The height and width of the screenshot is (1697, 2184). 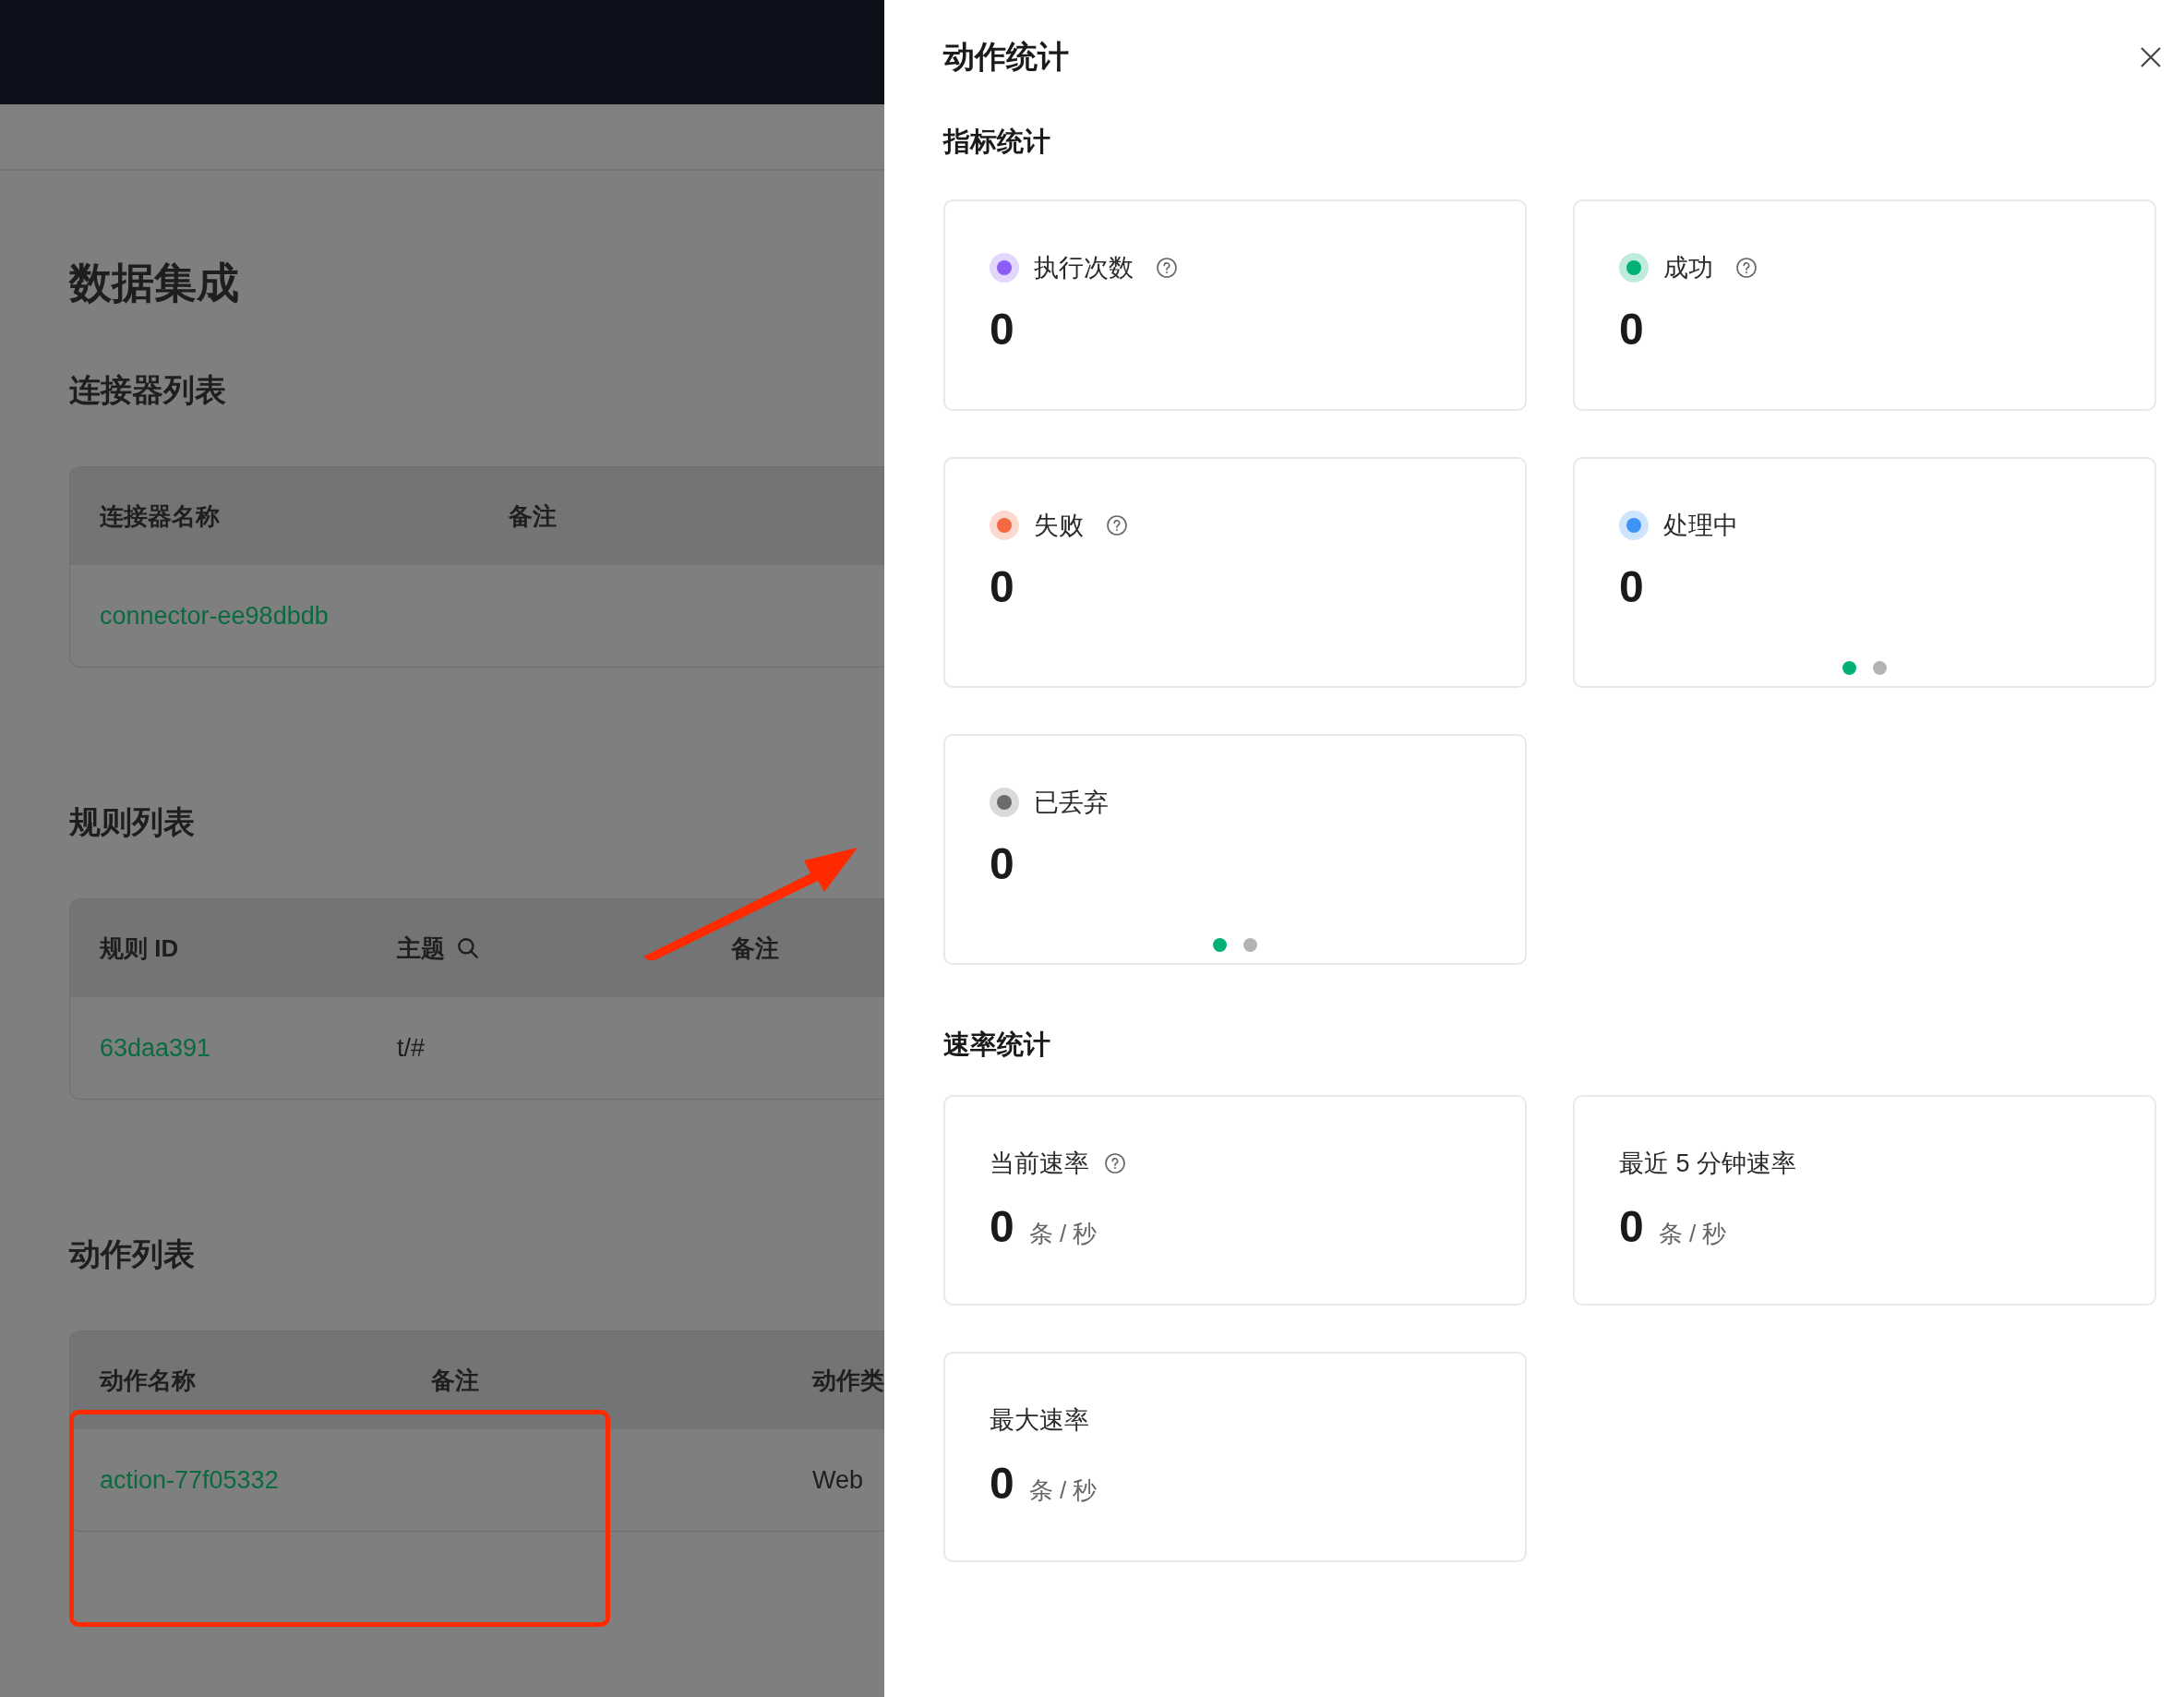 What do you see at coordinates (1700, 526) in the screenshot?
I see `metric-label: 处理中` at bounding box center [1700, 526].